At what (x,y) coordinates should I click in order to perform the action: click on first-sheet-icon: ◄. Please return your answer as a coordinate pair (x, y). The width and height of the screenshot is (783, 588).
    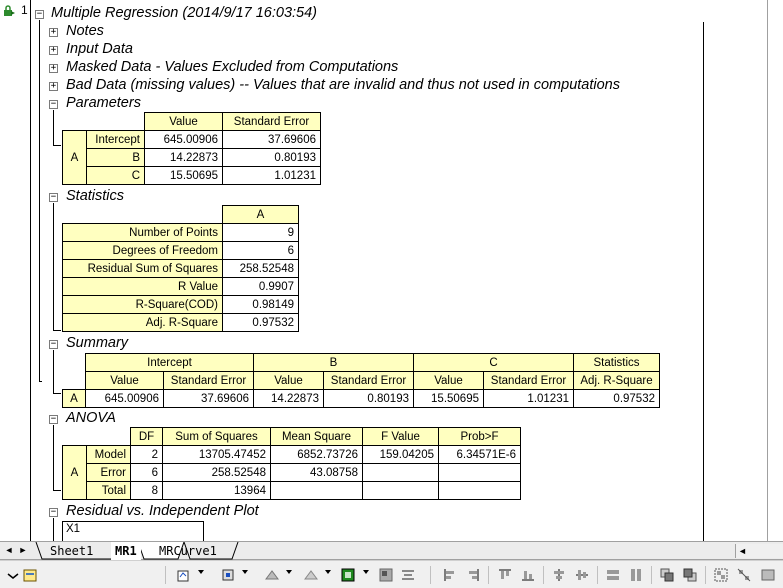
    Looking at the image, I should click on (9, 550).